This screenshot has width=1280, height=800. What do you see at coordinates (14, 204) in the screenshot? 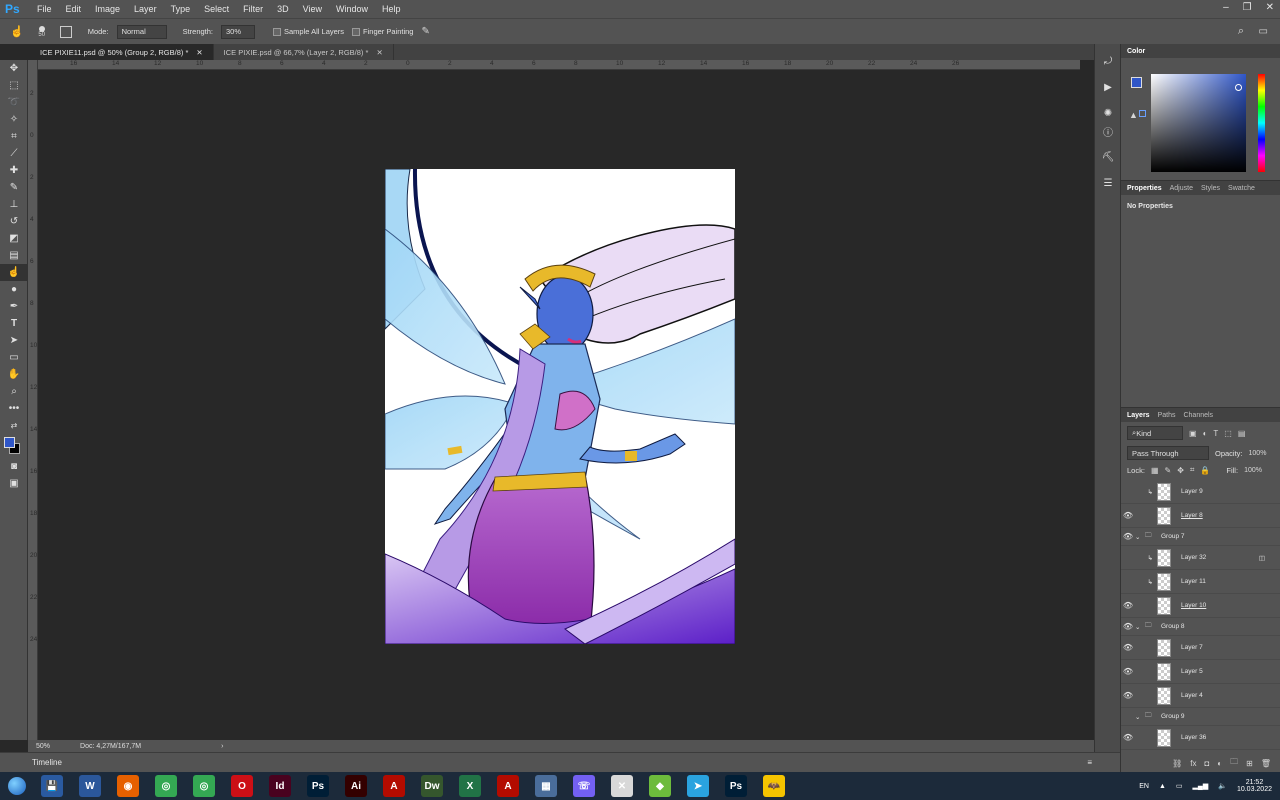
I see `clone-stamp-tool-icon: ⊥` at bounding box center [14, 204].